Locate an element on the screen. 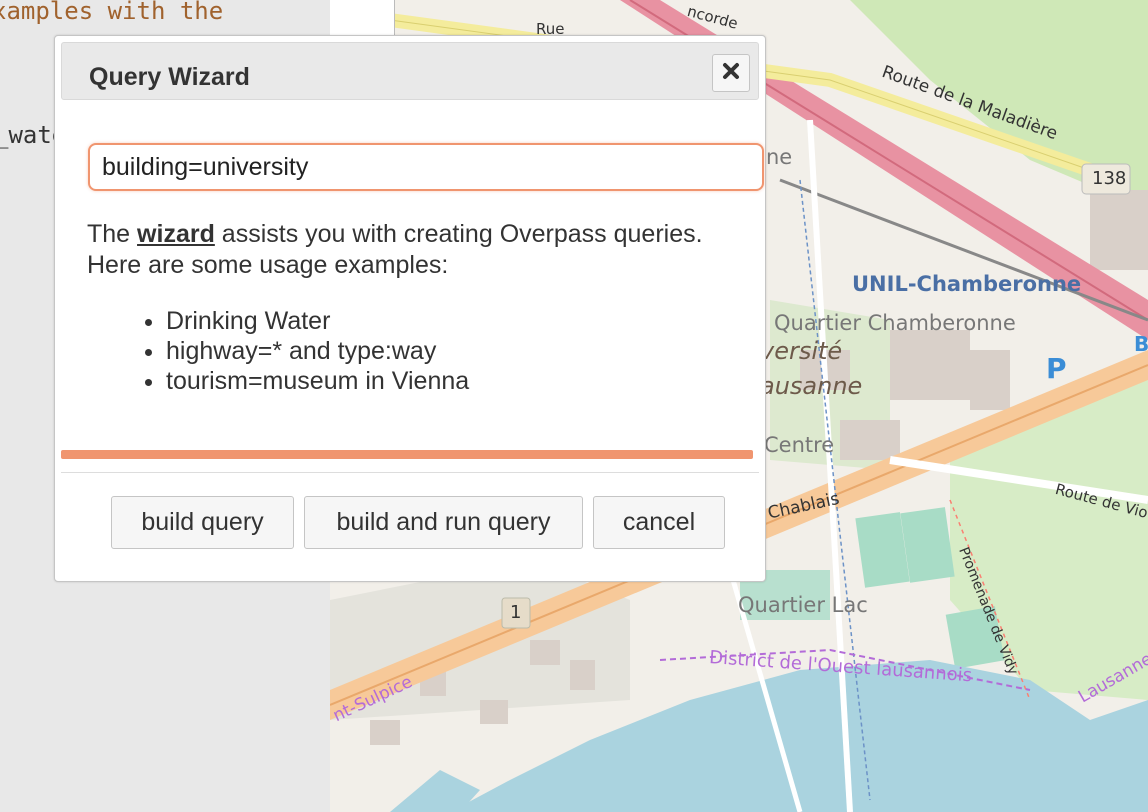  dialog-title: Query Wizard is located at coordinates (169, 77).